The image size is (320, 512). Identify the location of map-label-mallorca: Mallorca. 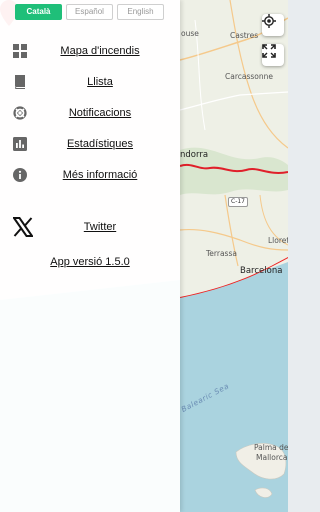
(272, 457).